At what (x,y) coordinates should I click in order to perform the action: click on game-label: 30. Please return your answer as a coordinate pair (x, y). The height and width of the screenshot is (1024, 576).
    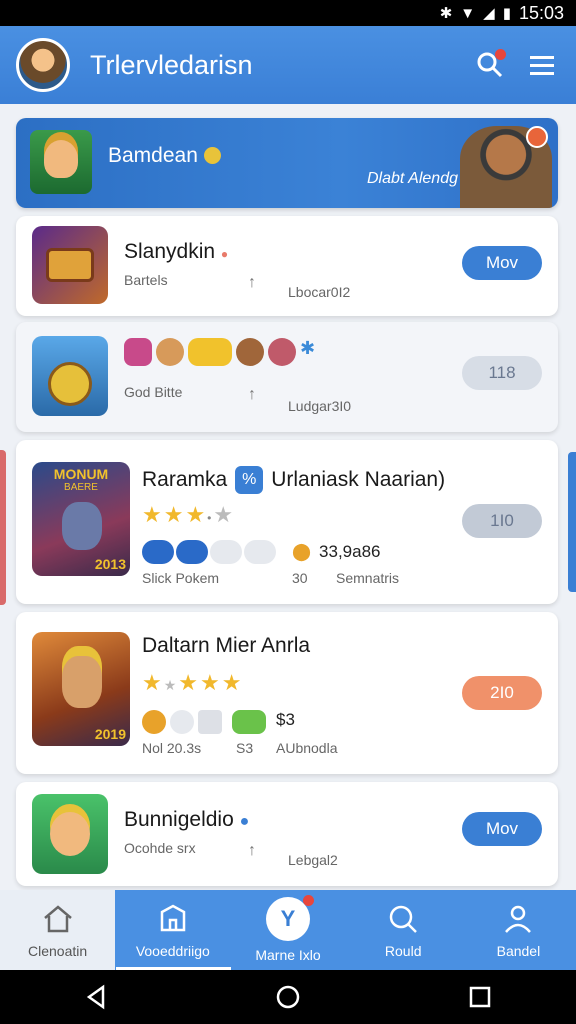
    Looking at the image, I should click on (300, 578).